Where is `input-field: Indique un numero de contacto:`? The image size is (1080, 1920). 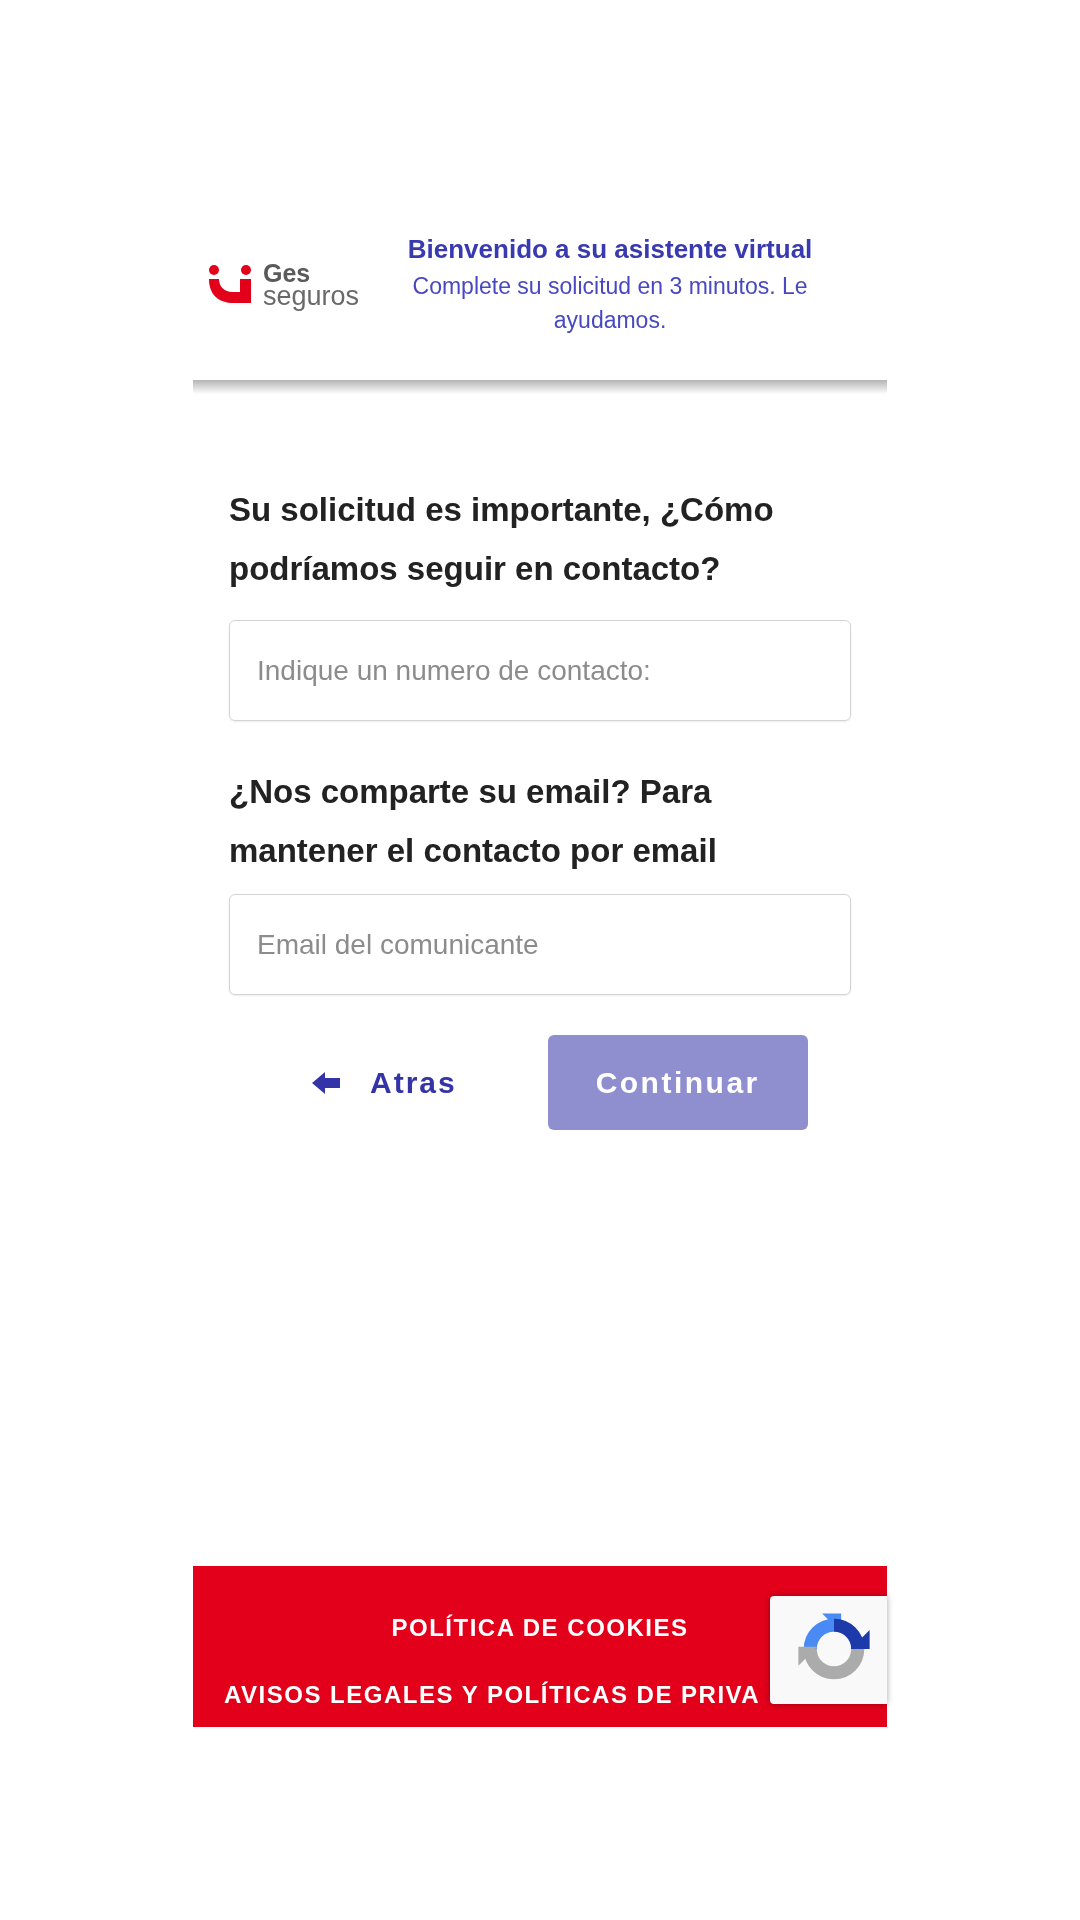 input-field: Indique un numero de contacto: is located at coordinates (540, 670).